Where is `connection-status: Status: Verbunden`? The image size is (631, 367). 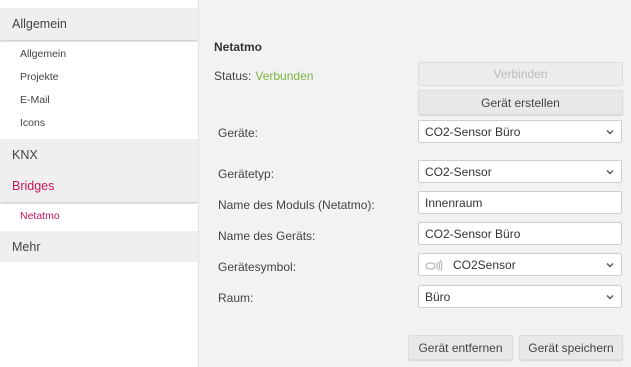
connection-status: Status: Verbunden is located at coordinates (263, 76).